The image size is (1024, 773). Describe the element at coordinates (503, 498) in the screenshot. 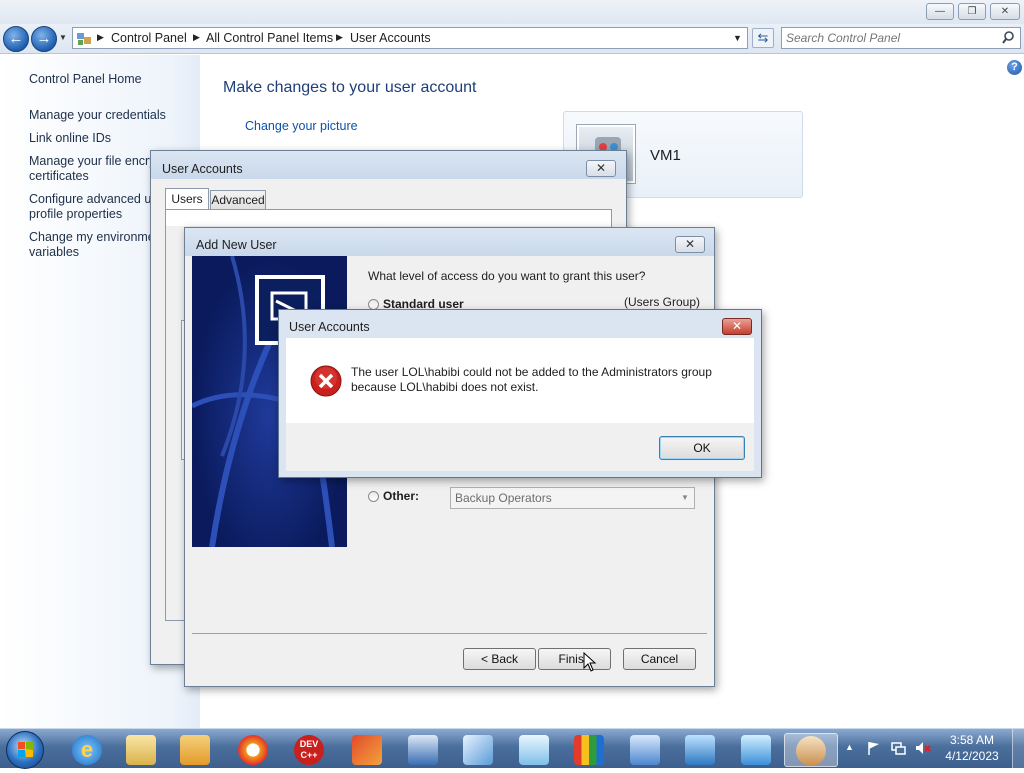

I see `other-group-value: Backup Operators` at that location.